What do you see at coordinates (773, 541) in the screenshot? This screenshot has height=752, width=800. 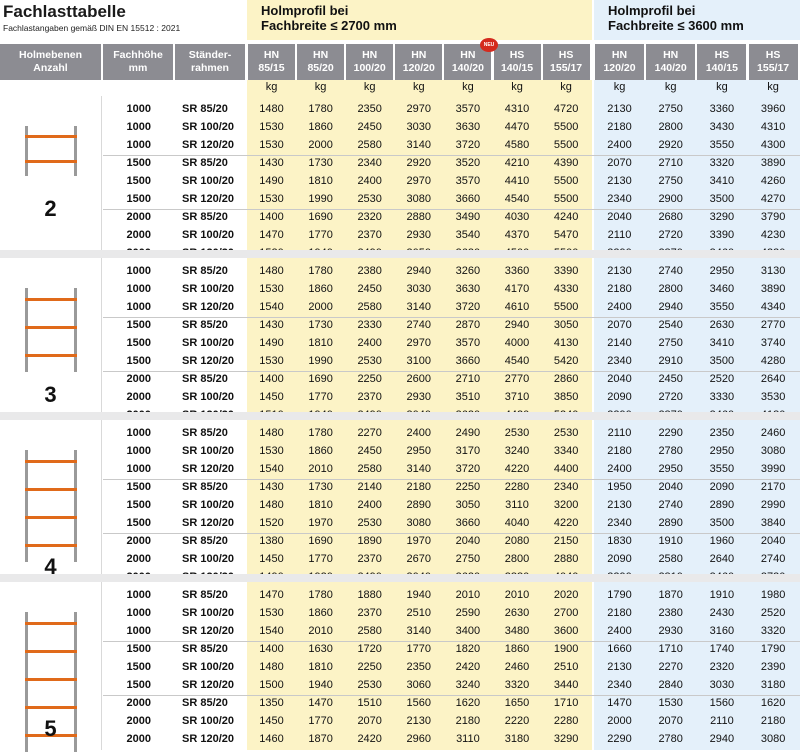 I see `load-value-cell: 2040` at bounding box center [773, 541].